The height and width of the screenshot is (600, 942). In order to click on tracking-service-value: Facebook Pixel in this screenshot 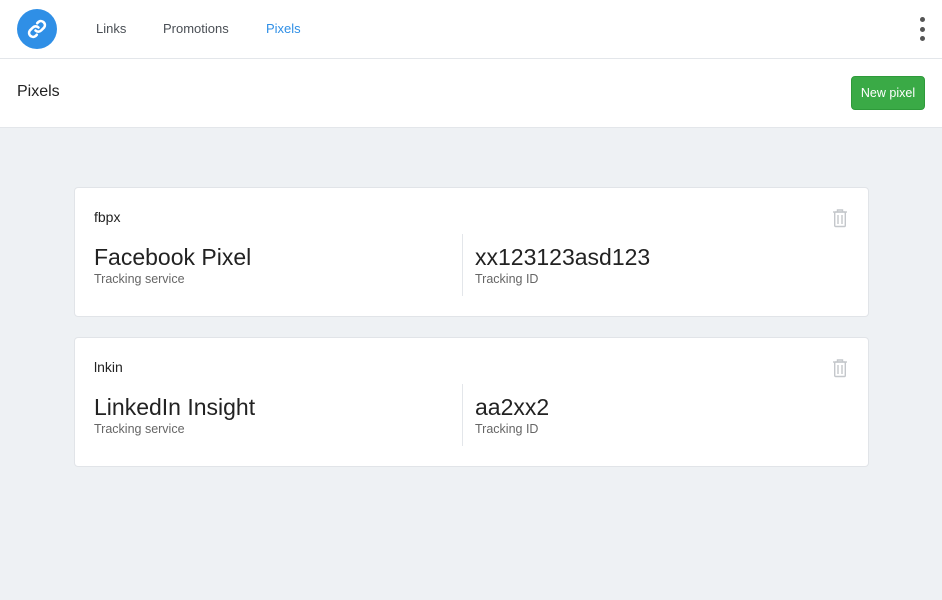, I will do `click(173, 257)`.